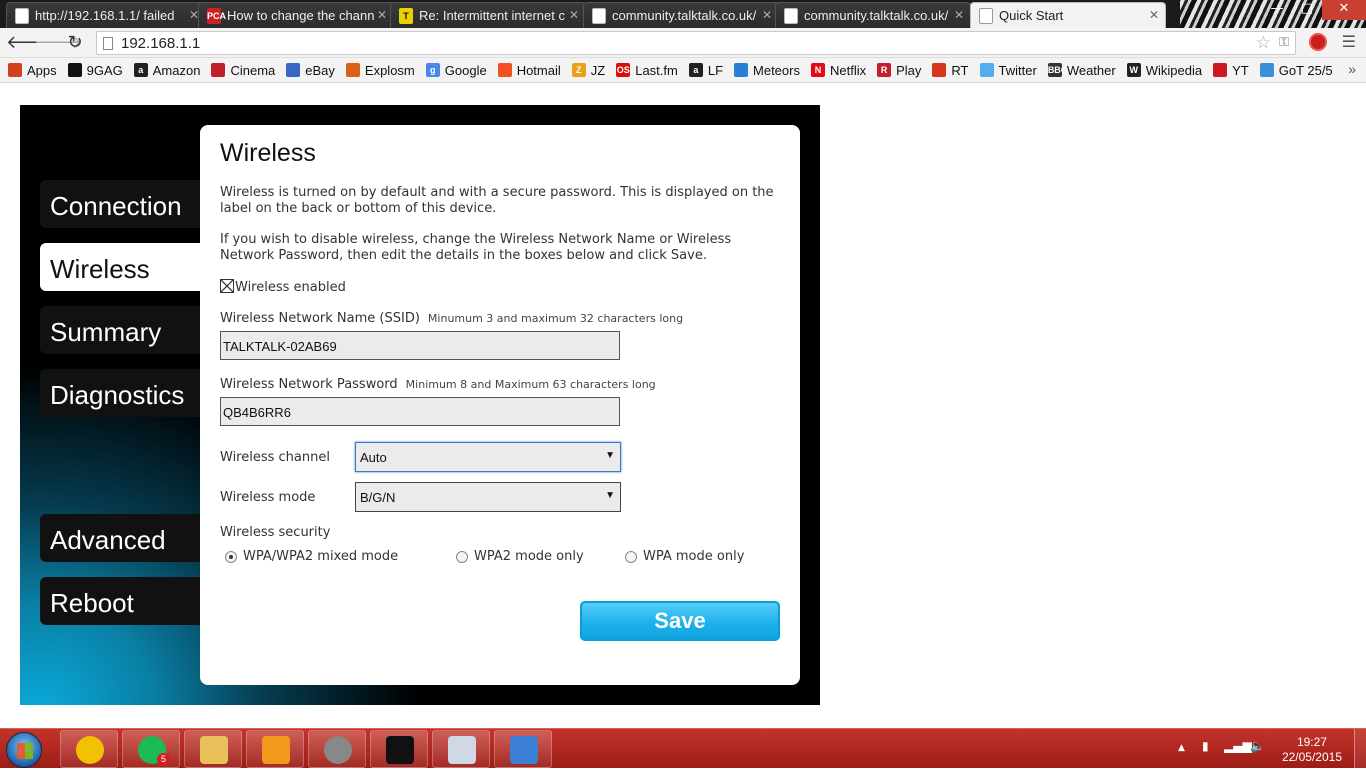 The height and width of the screenshot is (769, 1366). I want to click on bookmark-9gag: 9GAG, so click(95, 70).